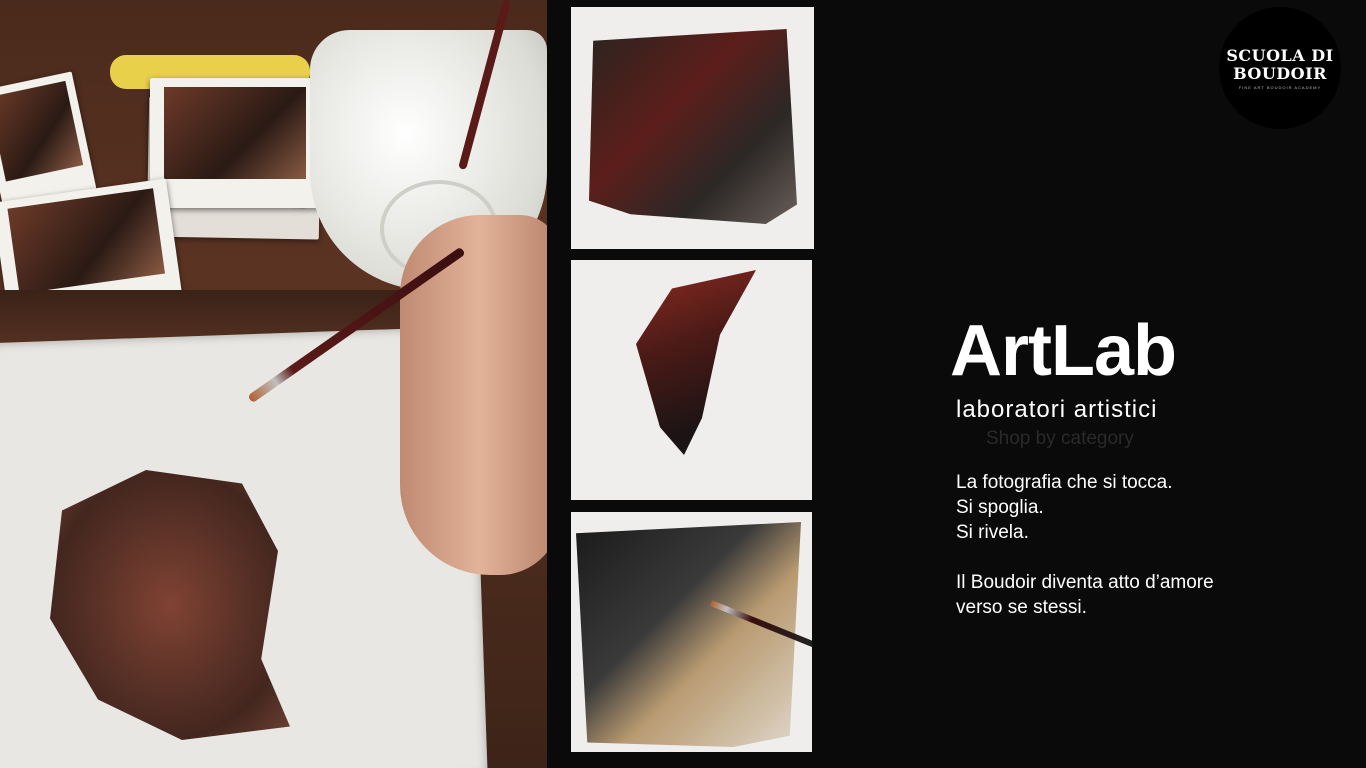 Image resolution: width=1366 pixels, height=768 pixels. I want to click on hand, so click(473, 395).